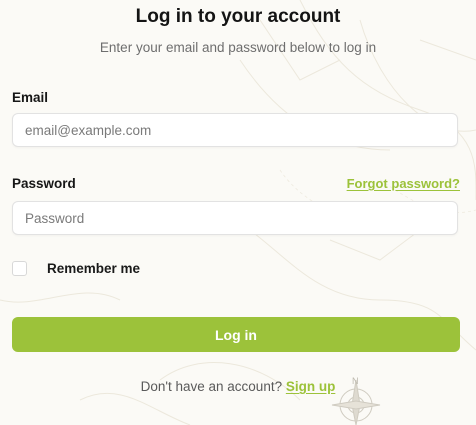 Image resolution: width=476 pixels, height=425 pixels. What do you see at coordinates (311, 386) in the screenshot?
I see `signup-link: Sign up` at bounding box center [311, 386].